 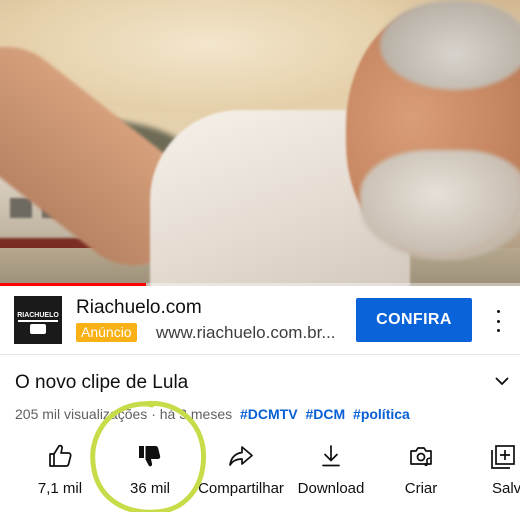 What do you see at coordinates (440, 205) in the screenshot?
I see `video-frame-beard` at bounding box center [440, 205].